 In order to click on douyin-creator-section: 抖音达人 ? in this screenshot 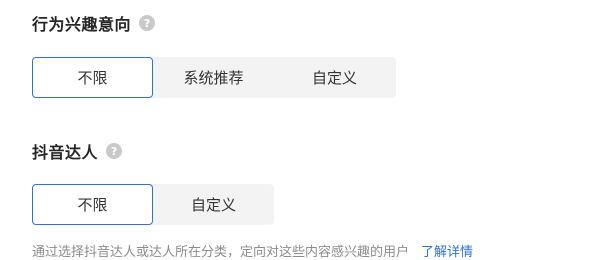, I will do `click(77, 151)`.